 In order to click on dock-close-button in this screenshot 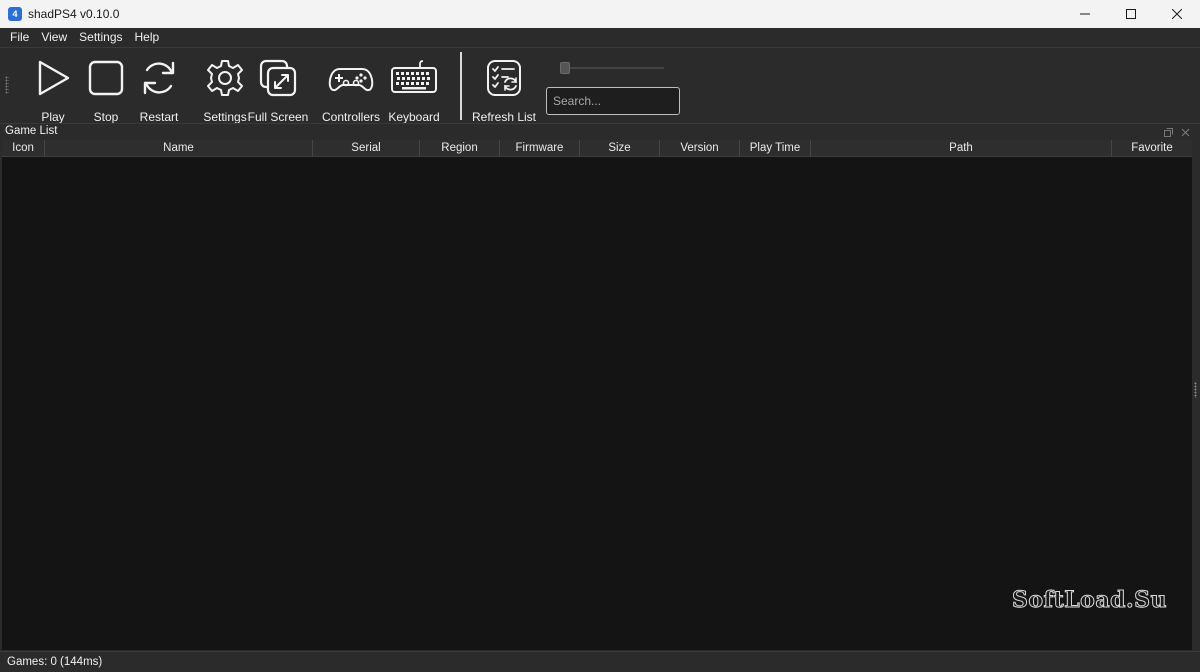, I will do `click(1185, 132)`.